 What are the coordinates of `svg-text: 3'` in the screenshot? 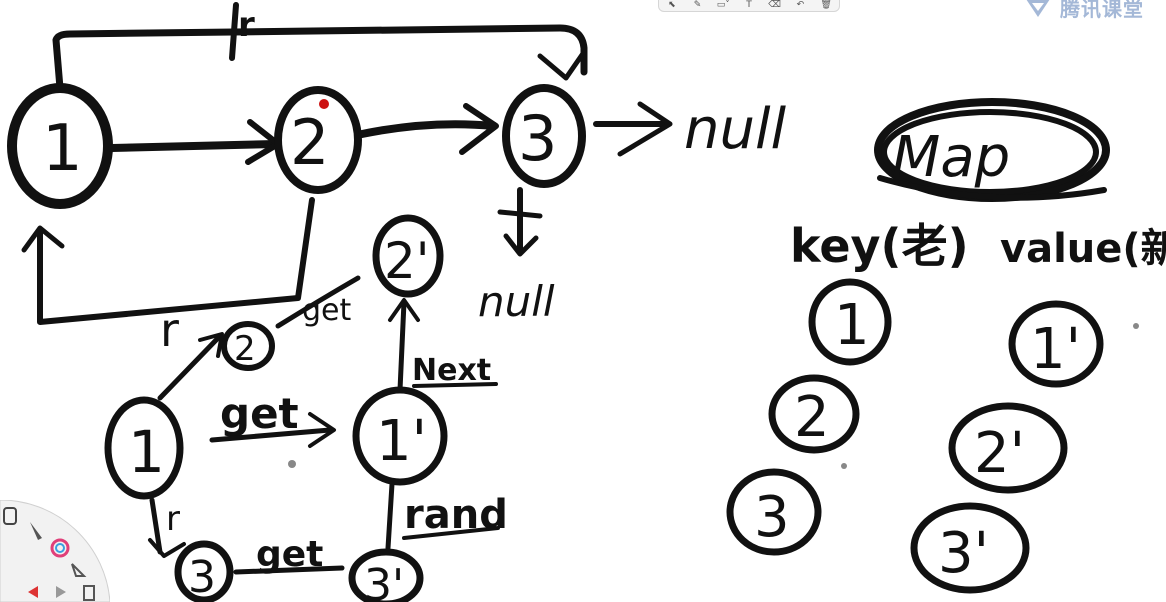 It's located at (963, 553).